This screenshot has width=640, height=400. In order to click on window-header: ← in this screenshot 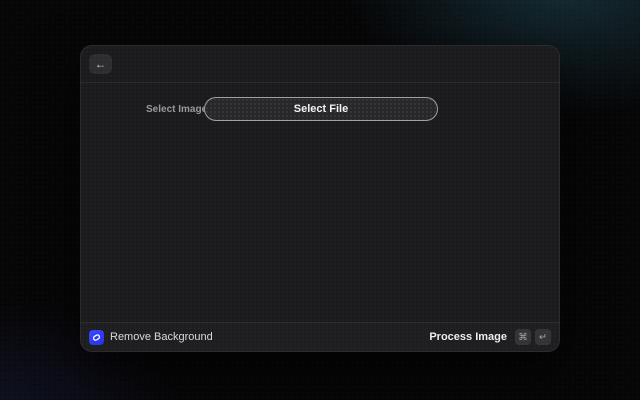, I will do `click(320, 64)`.